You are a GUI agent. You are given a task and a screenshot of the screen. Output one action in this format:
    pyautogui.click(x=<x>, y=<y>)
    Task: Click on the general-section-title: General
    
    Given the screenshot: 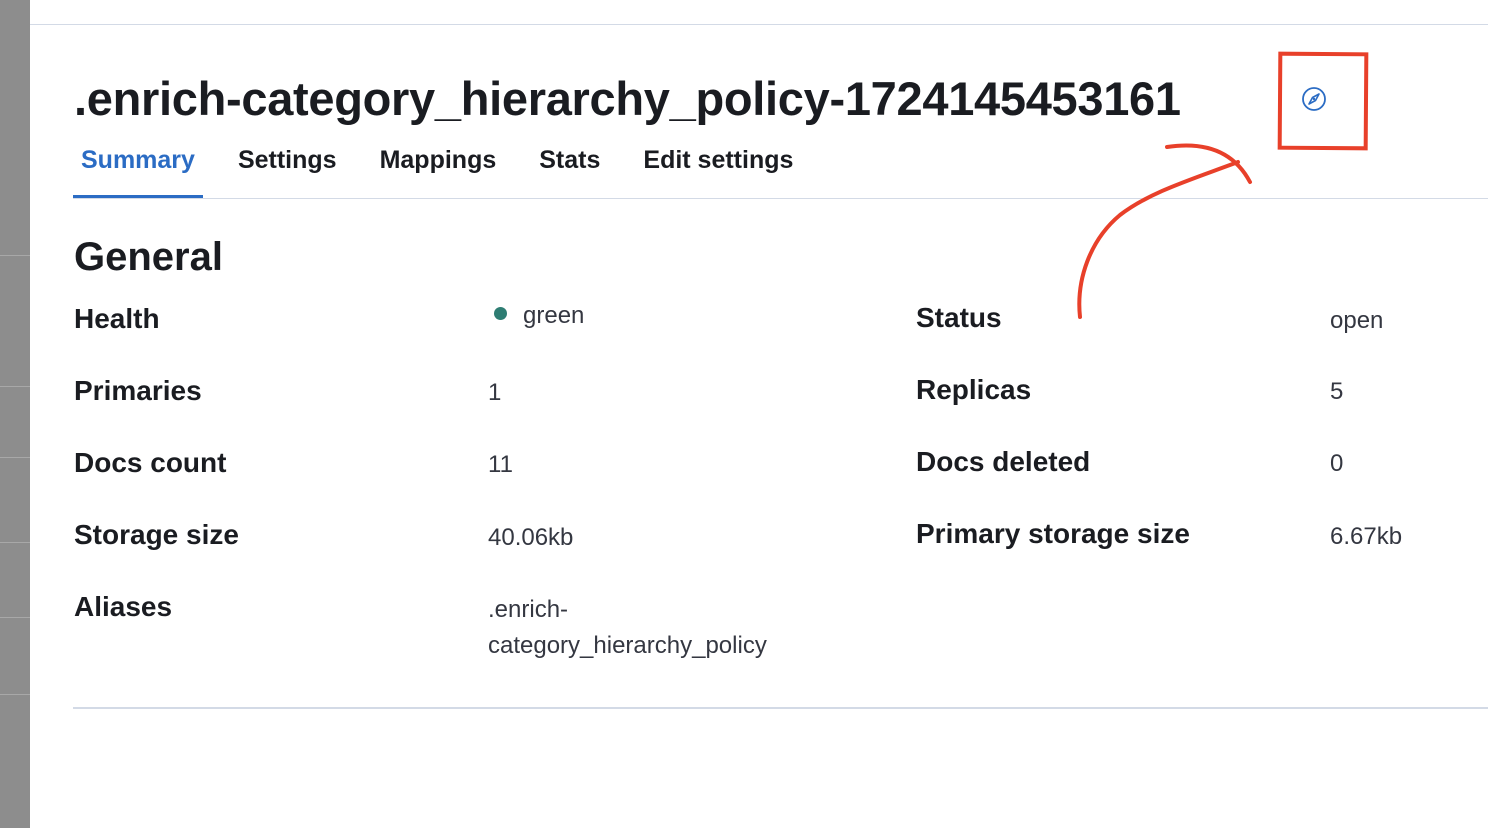 What is the action you would take?
    pyautogui.click(x=148, y=257)
    